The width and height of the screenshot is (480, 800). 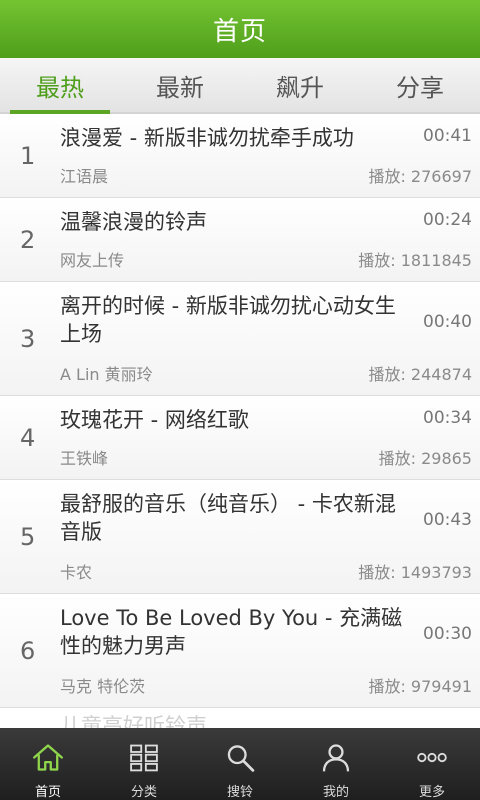 I want to click on tab-label: 飙升, so click(x=300, y=87).